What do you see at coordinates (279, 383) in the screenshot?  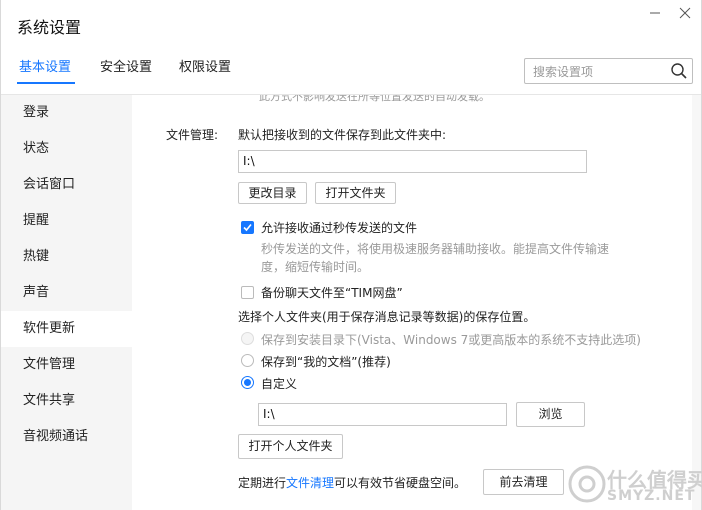 I see `radio-custom-label: 自定义` at bounding box center [279, 383].